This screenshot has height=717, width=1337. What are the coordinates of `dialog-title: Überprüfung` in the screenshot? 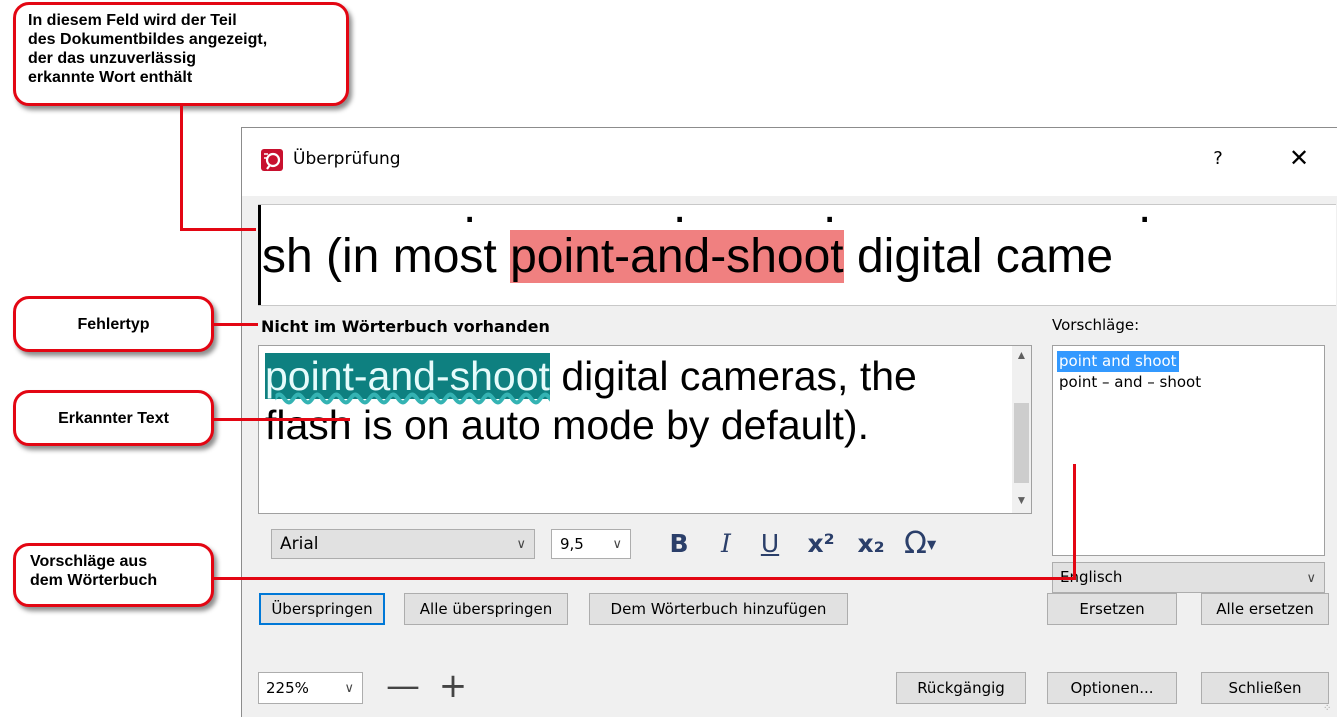 It's located at (347, 159).